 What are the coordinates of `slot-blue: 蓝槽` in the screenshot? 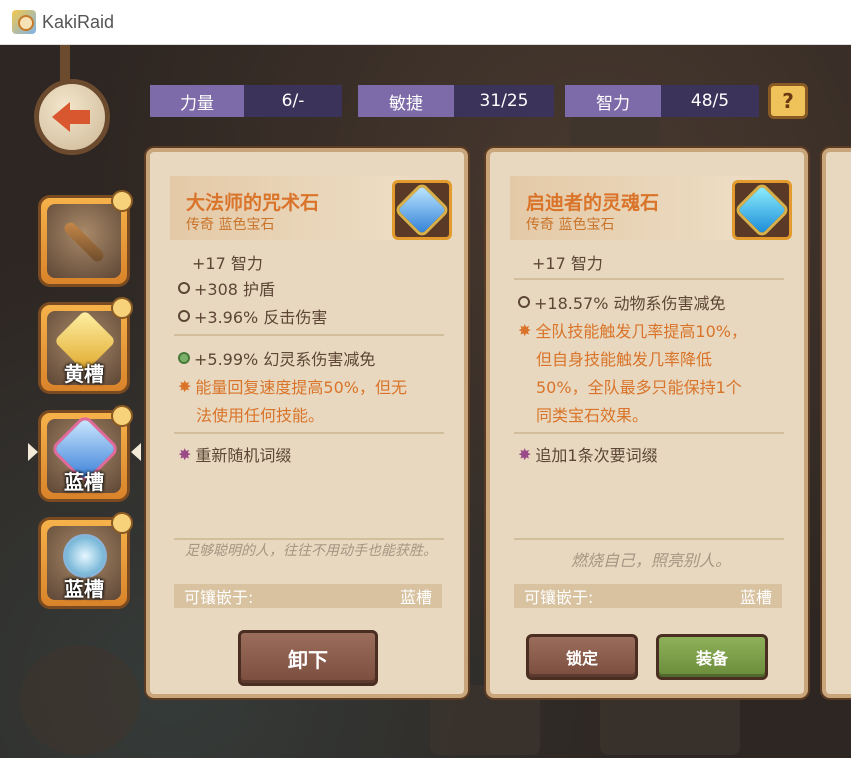 It's located at (85, 560).